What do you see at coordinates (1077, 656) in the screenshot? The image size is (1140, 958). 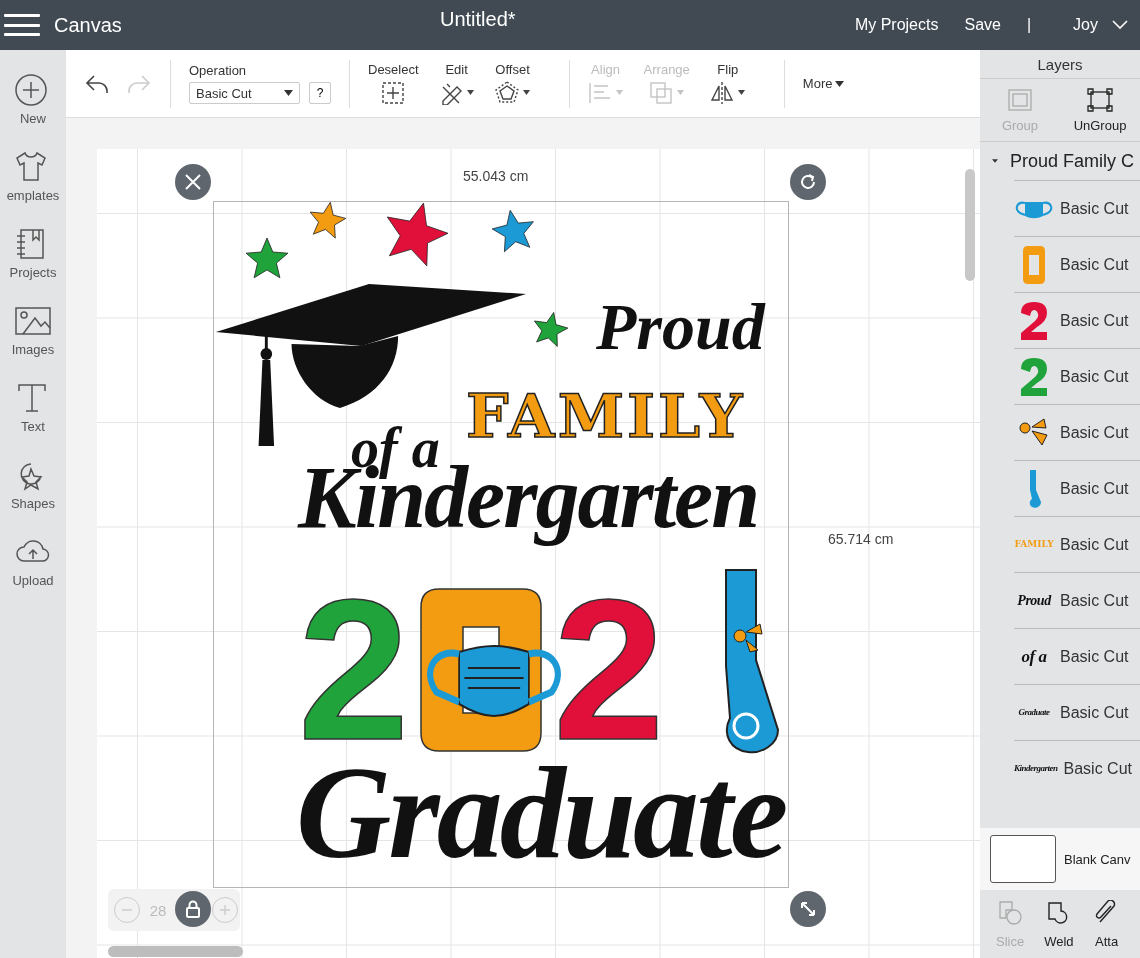 I see `layer-row: of a Basic Cut` at bounding box center [1077, 656].